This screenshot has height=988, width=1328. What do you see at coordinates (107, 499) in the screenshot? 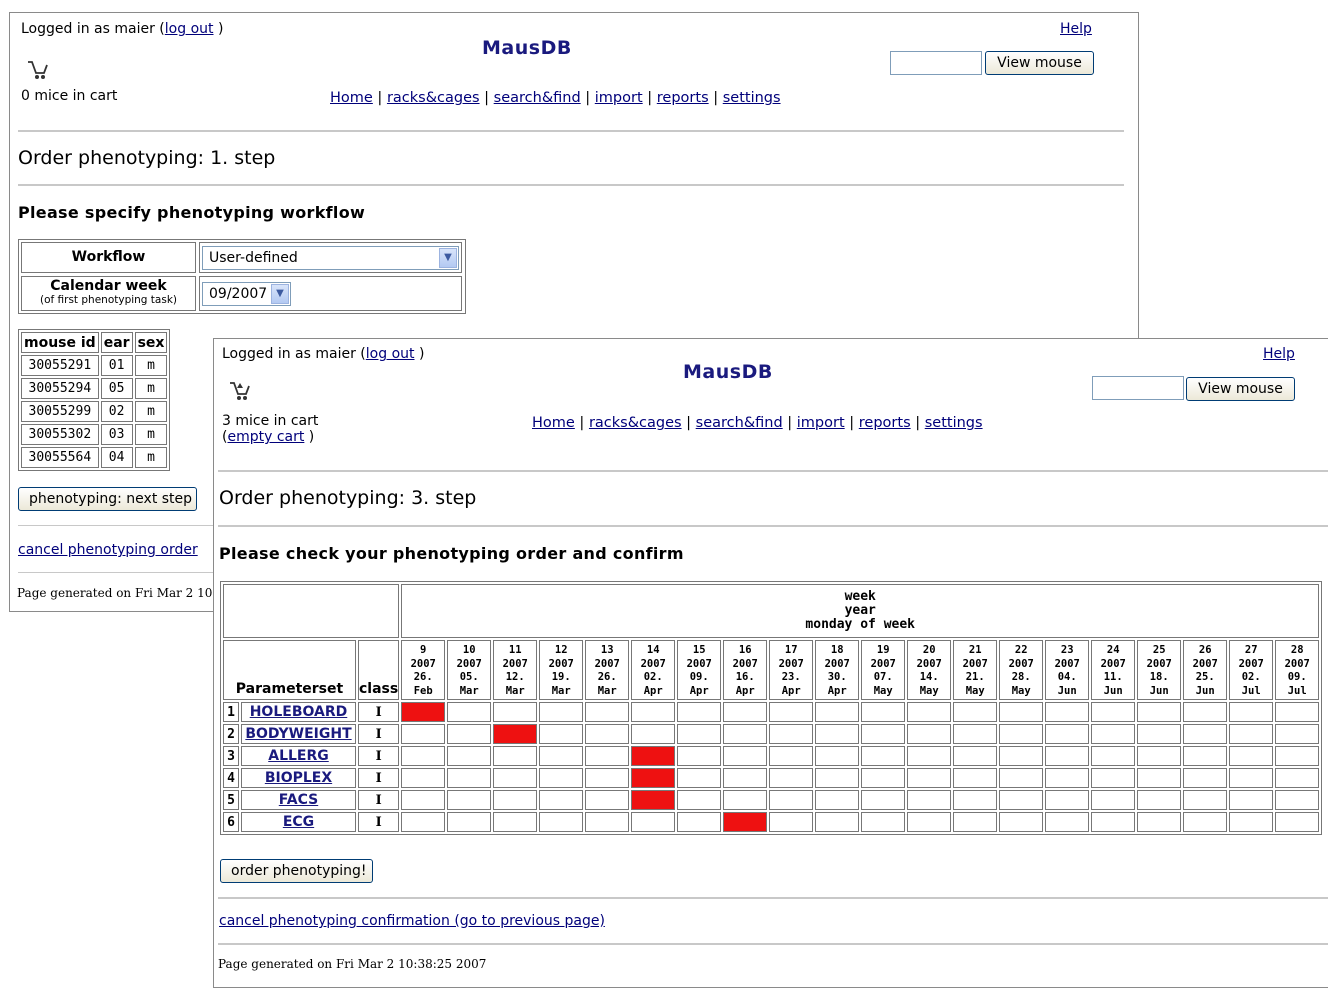
I see `next-step-button: phenotyping: next step` at bounding box center [107, 499].